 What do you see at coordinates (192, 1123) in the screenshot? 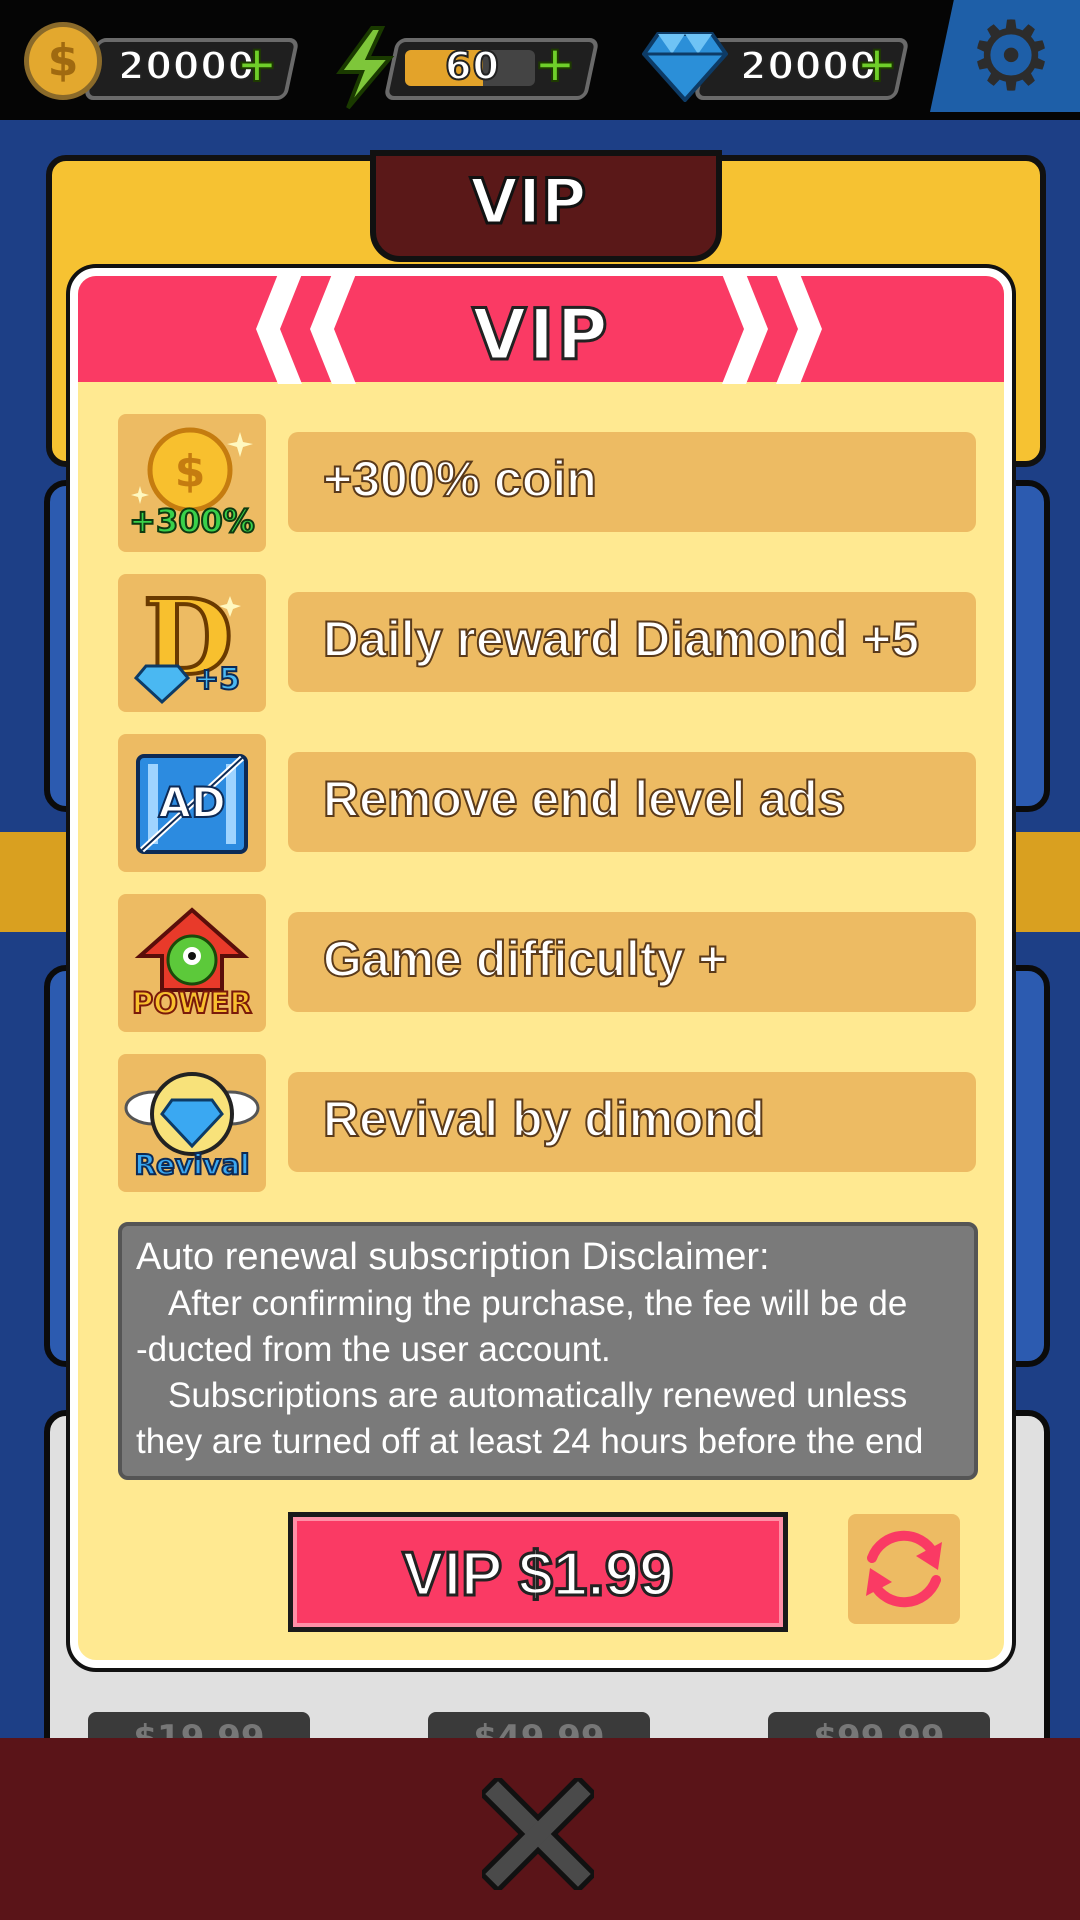
I see `revival-icon: Revival` at bounding box center [192, 1123].